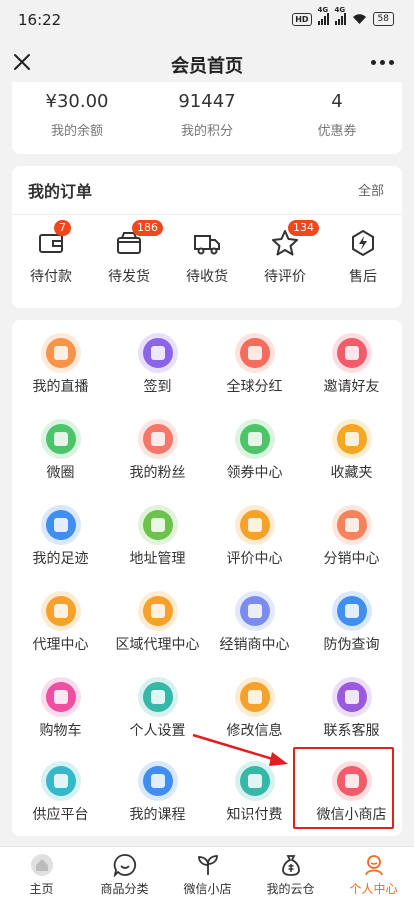  What do you see at coordinates (302, 19) in the screenshot?
I see `hd-icon: HD` at bounding box center [302, 19].